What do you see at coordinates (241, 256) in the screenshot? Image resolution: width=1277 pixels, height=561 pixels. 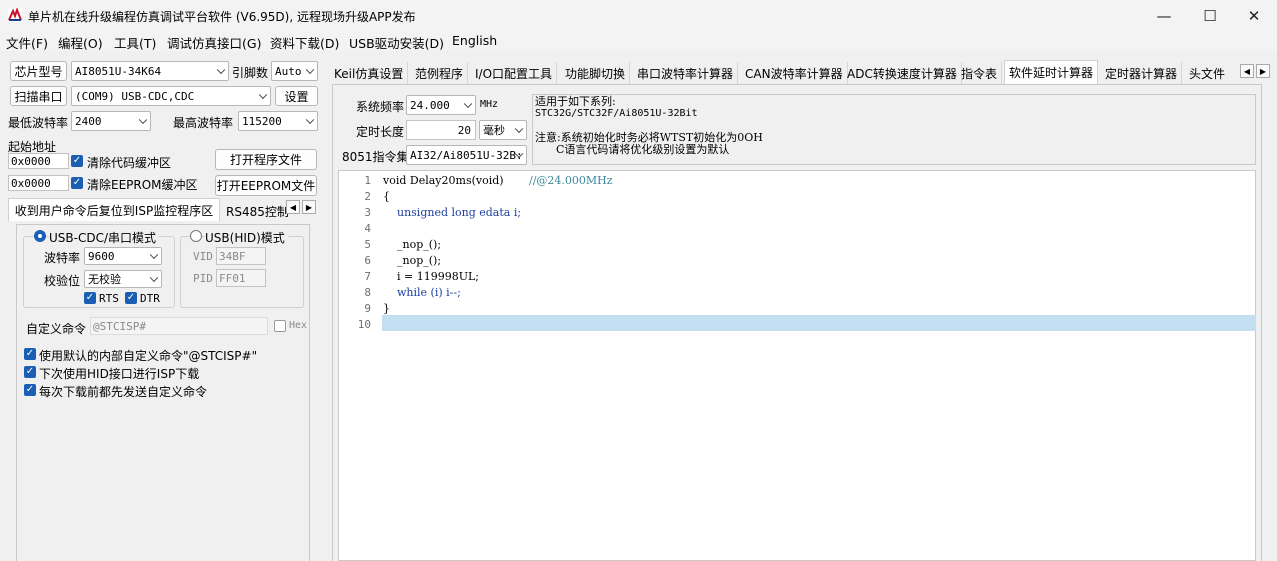 I see `vid-input: 34BF` at bounding box center [241, 256].